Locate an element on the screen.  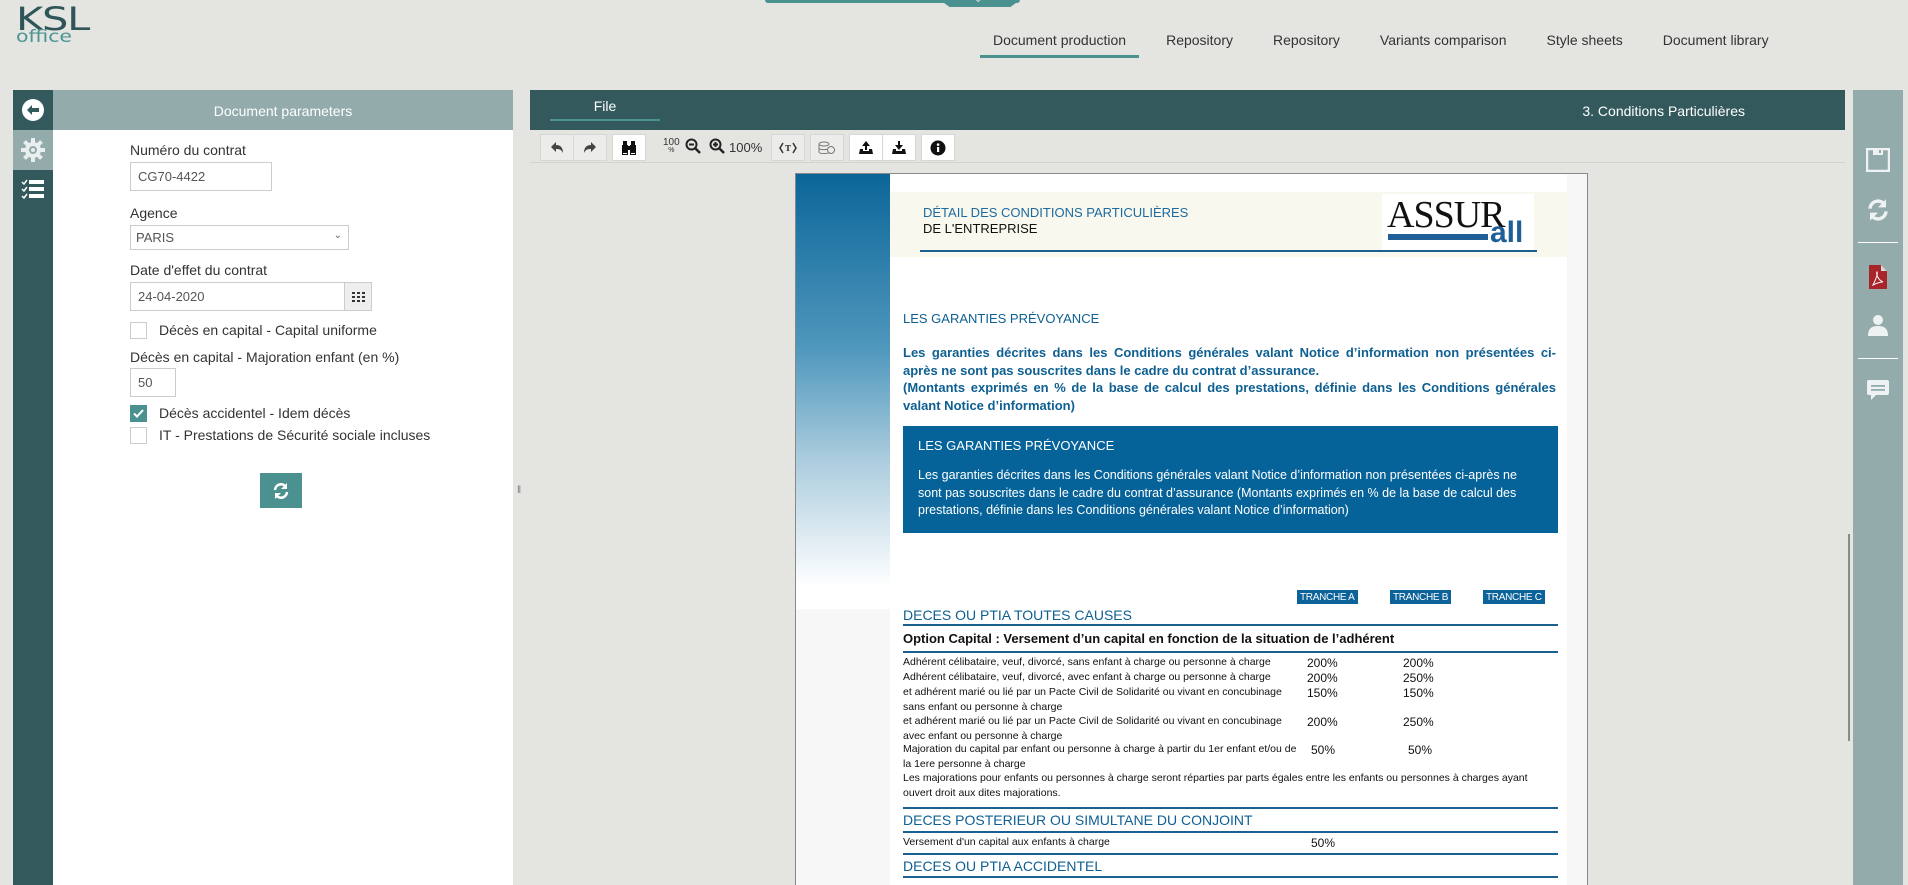
date-input is located at coordinates (237, 296).